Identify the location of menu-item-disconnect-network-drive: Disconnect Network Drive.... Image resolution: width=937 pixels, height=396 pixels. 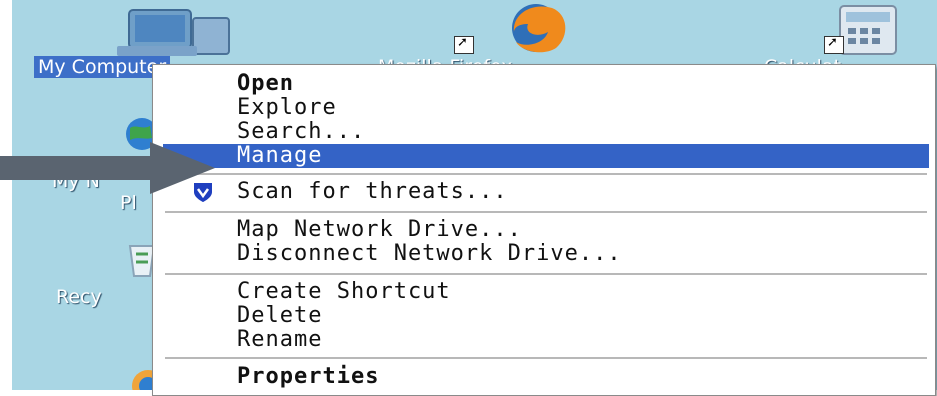
(546, 254).